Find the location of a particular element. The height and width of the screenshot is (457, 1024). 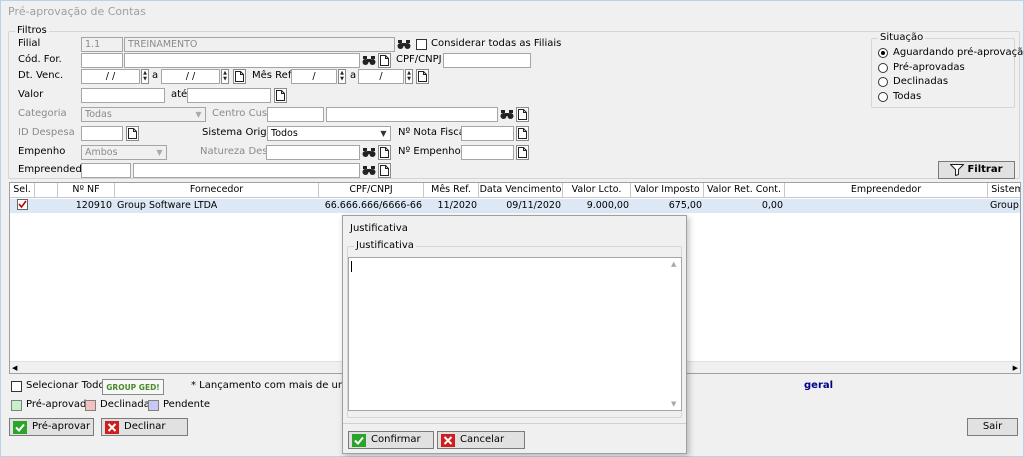

grid-header-blank is located at coordinates (46, 190).